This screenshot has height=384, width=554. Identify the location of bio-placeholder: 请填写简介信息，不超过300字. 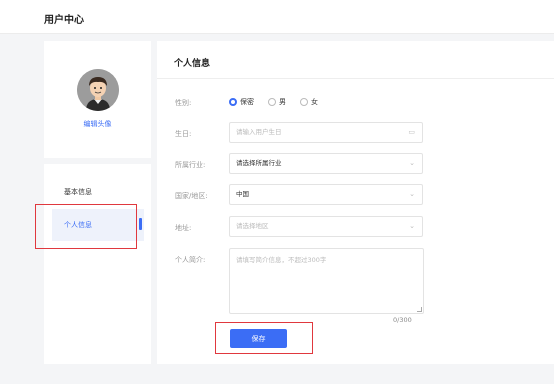
(281, 260).